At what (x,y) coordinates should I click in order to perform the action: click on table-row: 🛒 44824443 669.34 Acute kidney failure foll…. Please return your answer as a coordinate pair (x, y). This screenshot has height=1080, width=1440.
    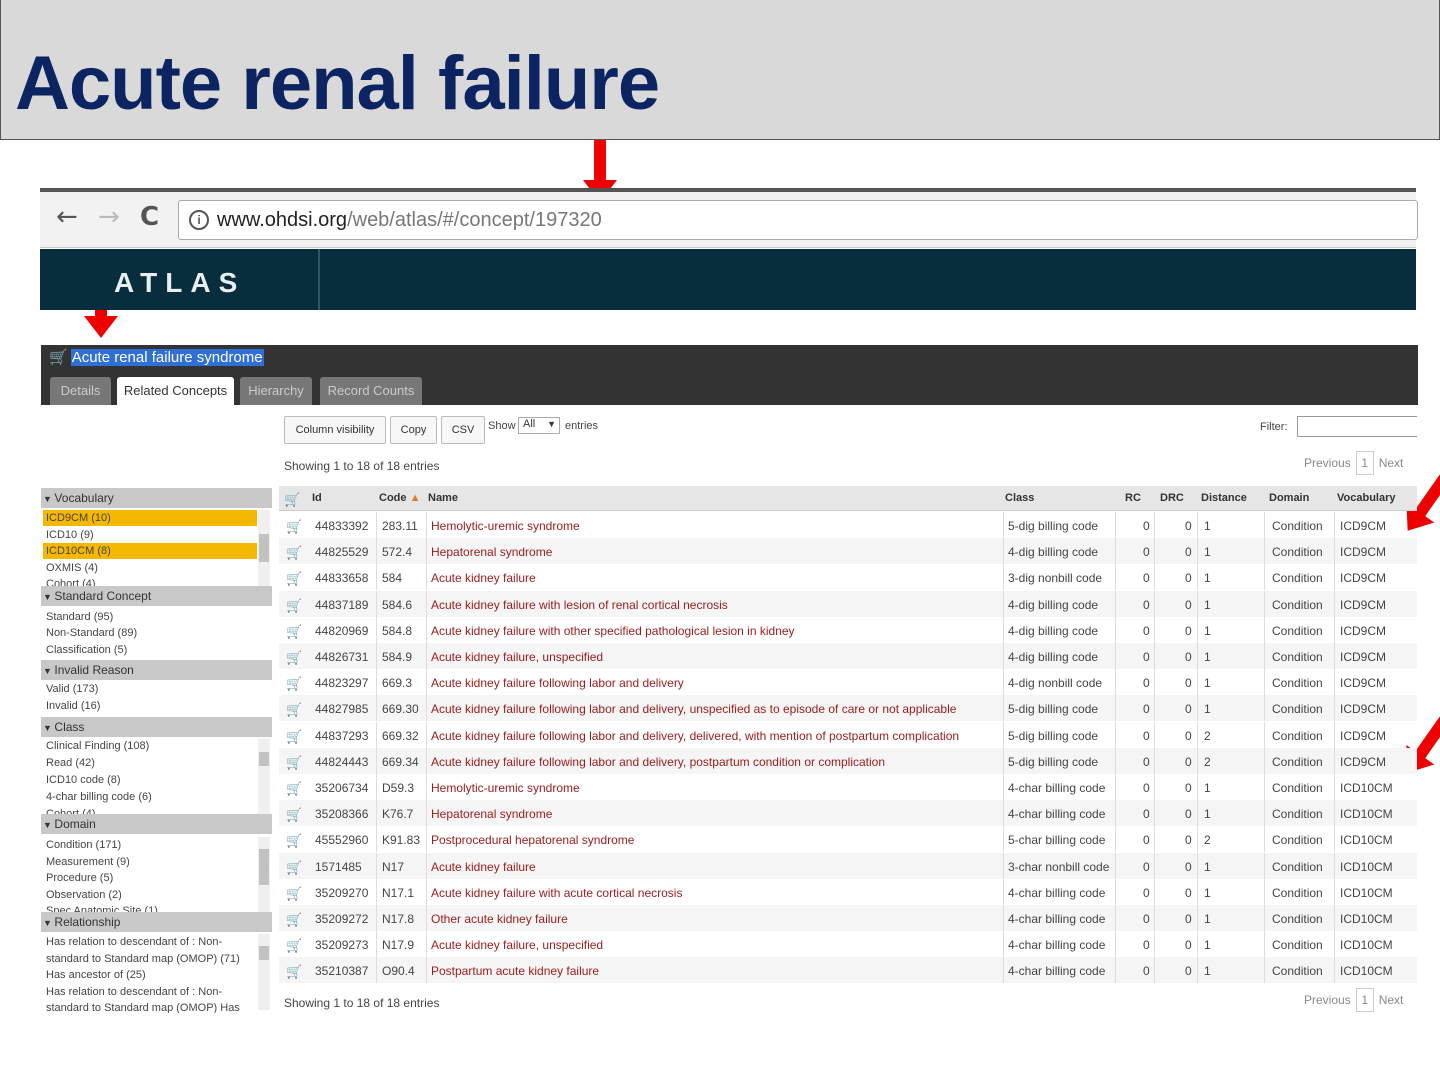
    Looking at the image, I should click on (848, 760).